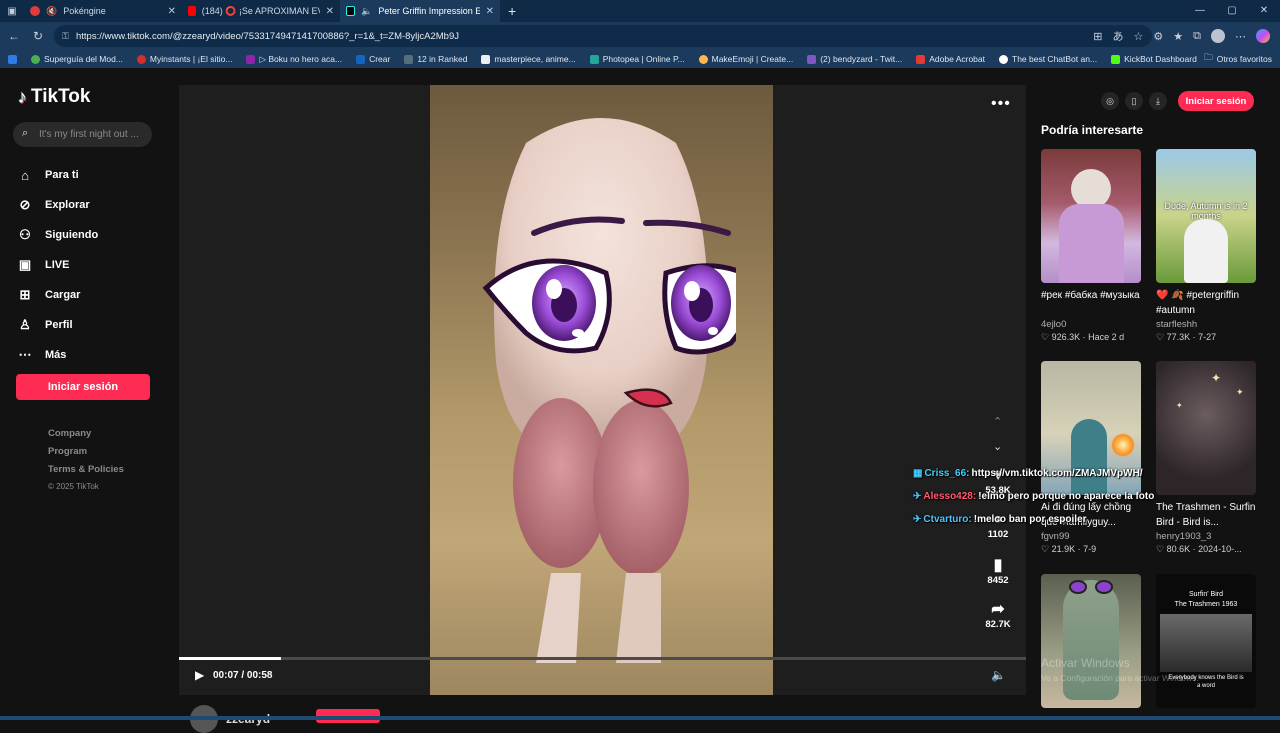  What do you see at coordinates (103, 11) in the screenshot?
I see `browser-tab-pokengine: 🔇 Pokéngine ✕` at bounding box center [103, 11].